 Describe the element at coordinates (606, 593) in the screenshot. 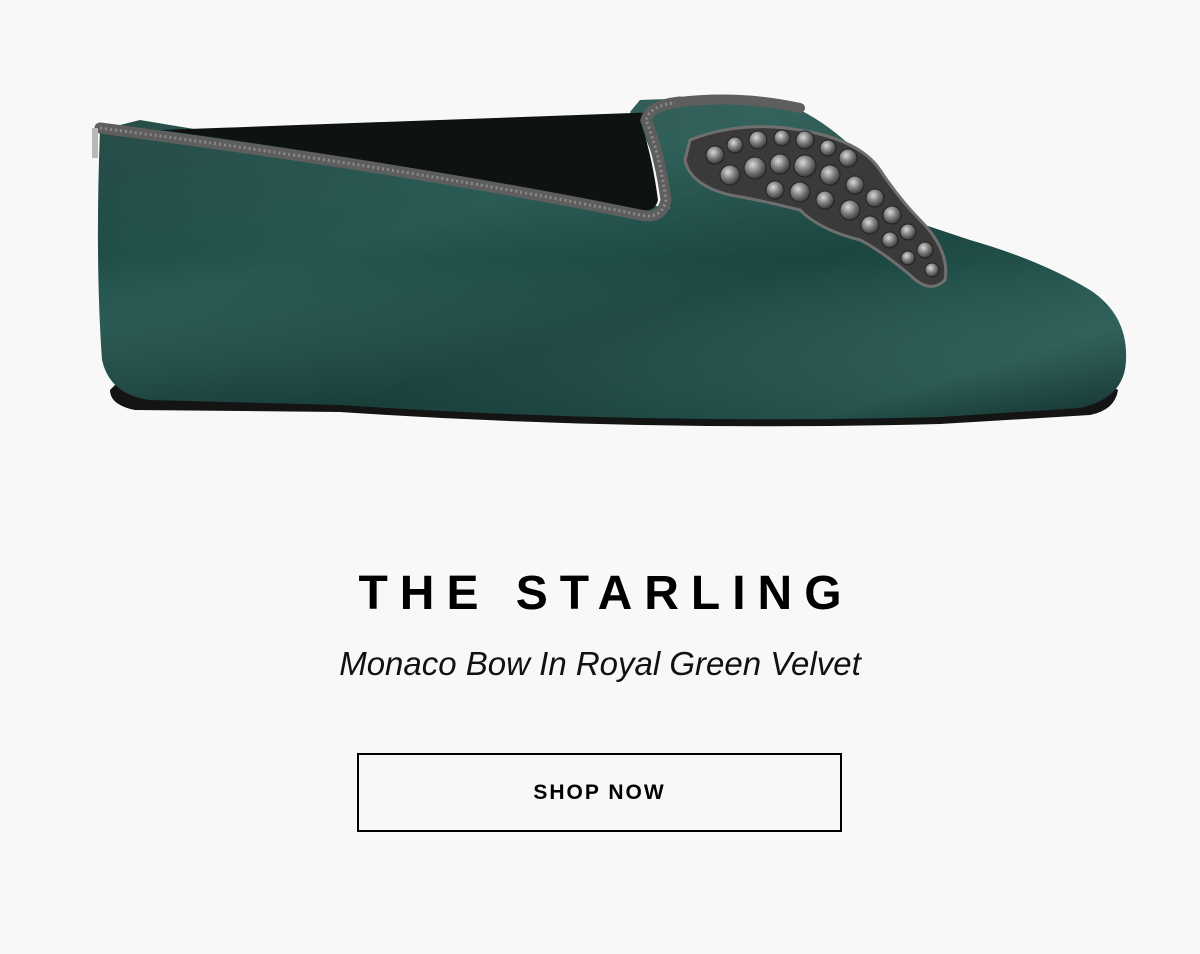

I see `product-title: THE STARLING` at that location.